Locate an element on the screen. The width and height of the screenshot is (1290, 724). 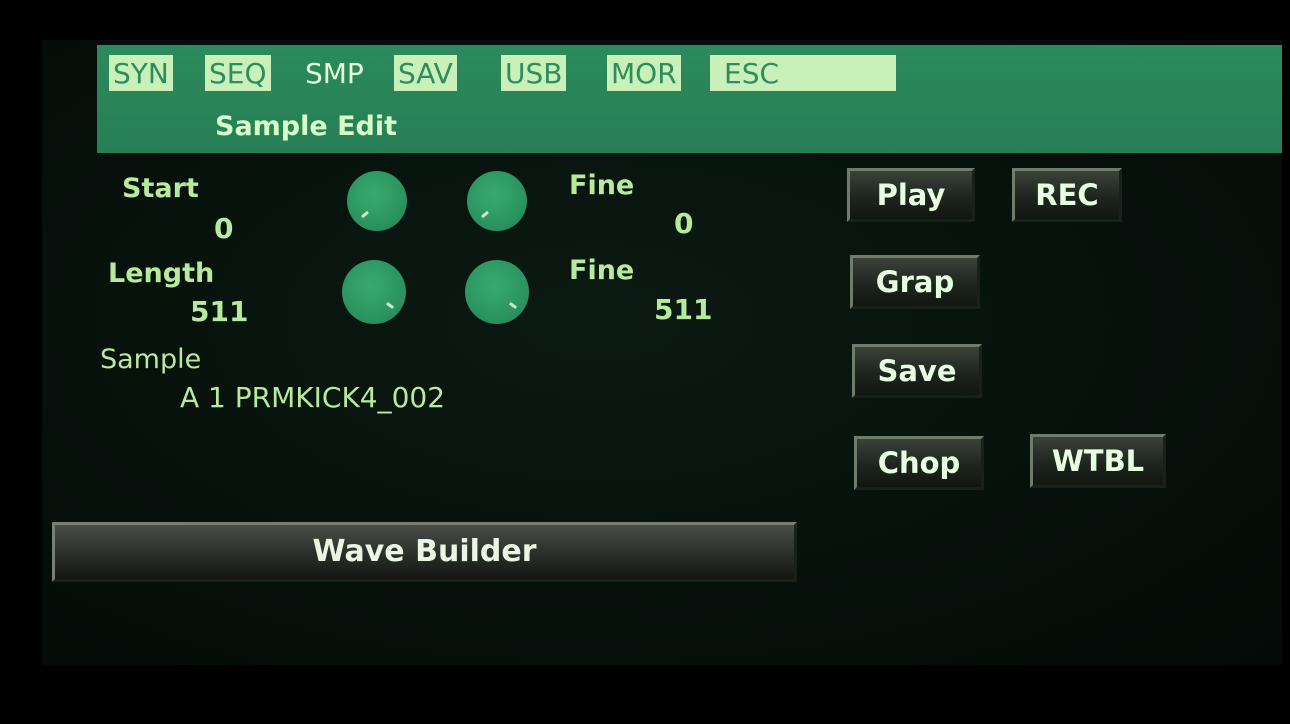
tab-mor: MOR is located at coordinates (644, 73).